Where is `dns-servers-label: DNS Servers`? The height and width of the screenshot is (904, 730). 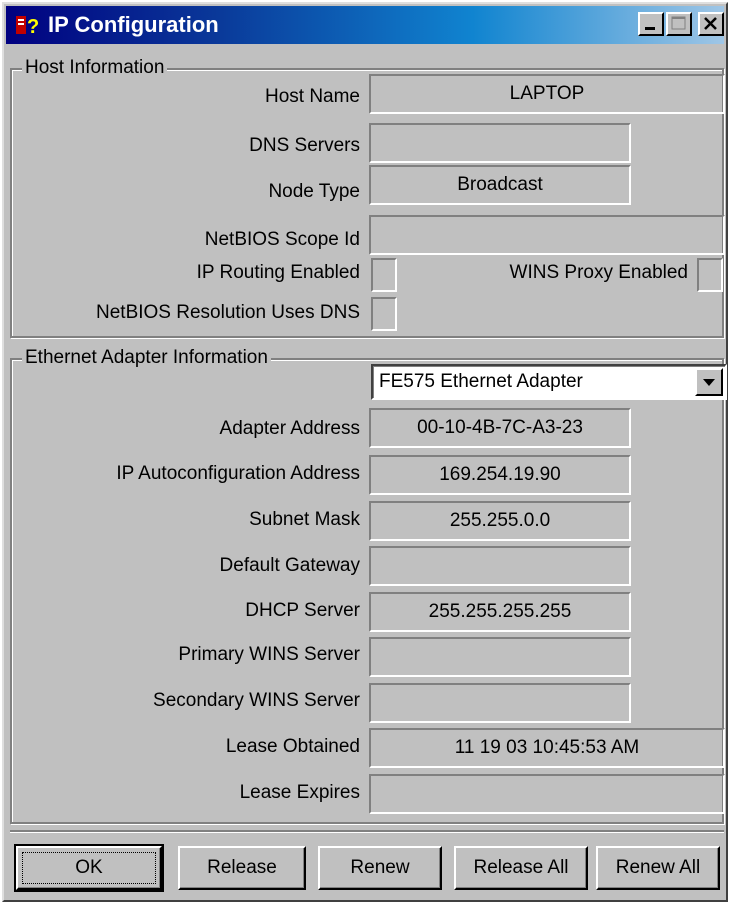
dns-servers-label: DNS Servers is located at coordinates (304, 145).